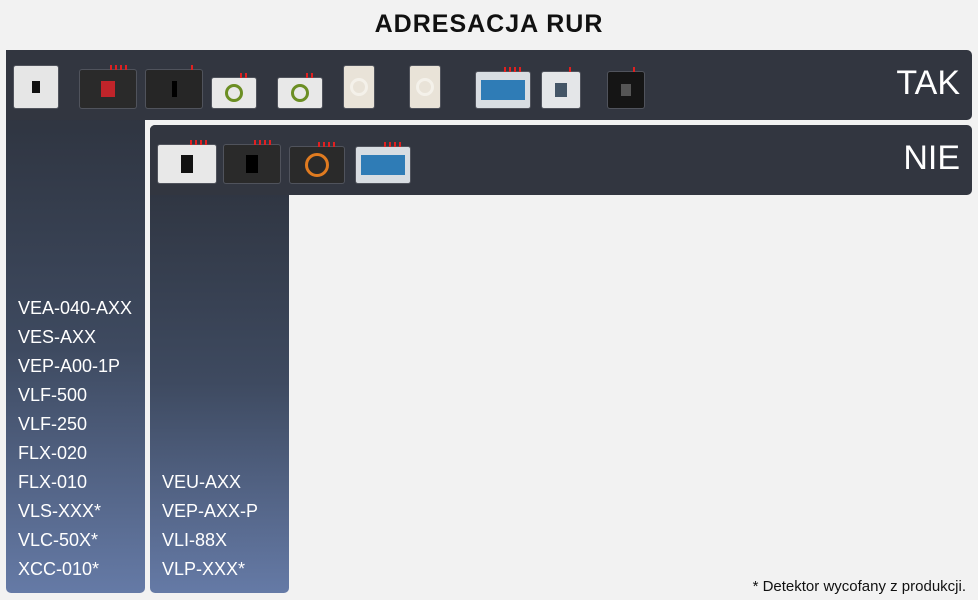  I want to click on nie-label: NIE, so click(931, 158).